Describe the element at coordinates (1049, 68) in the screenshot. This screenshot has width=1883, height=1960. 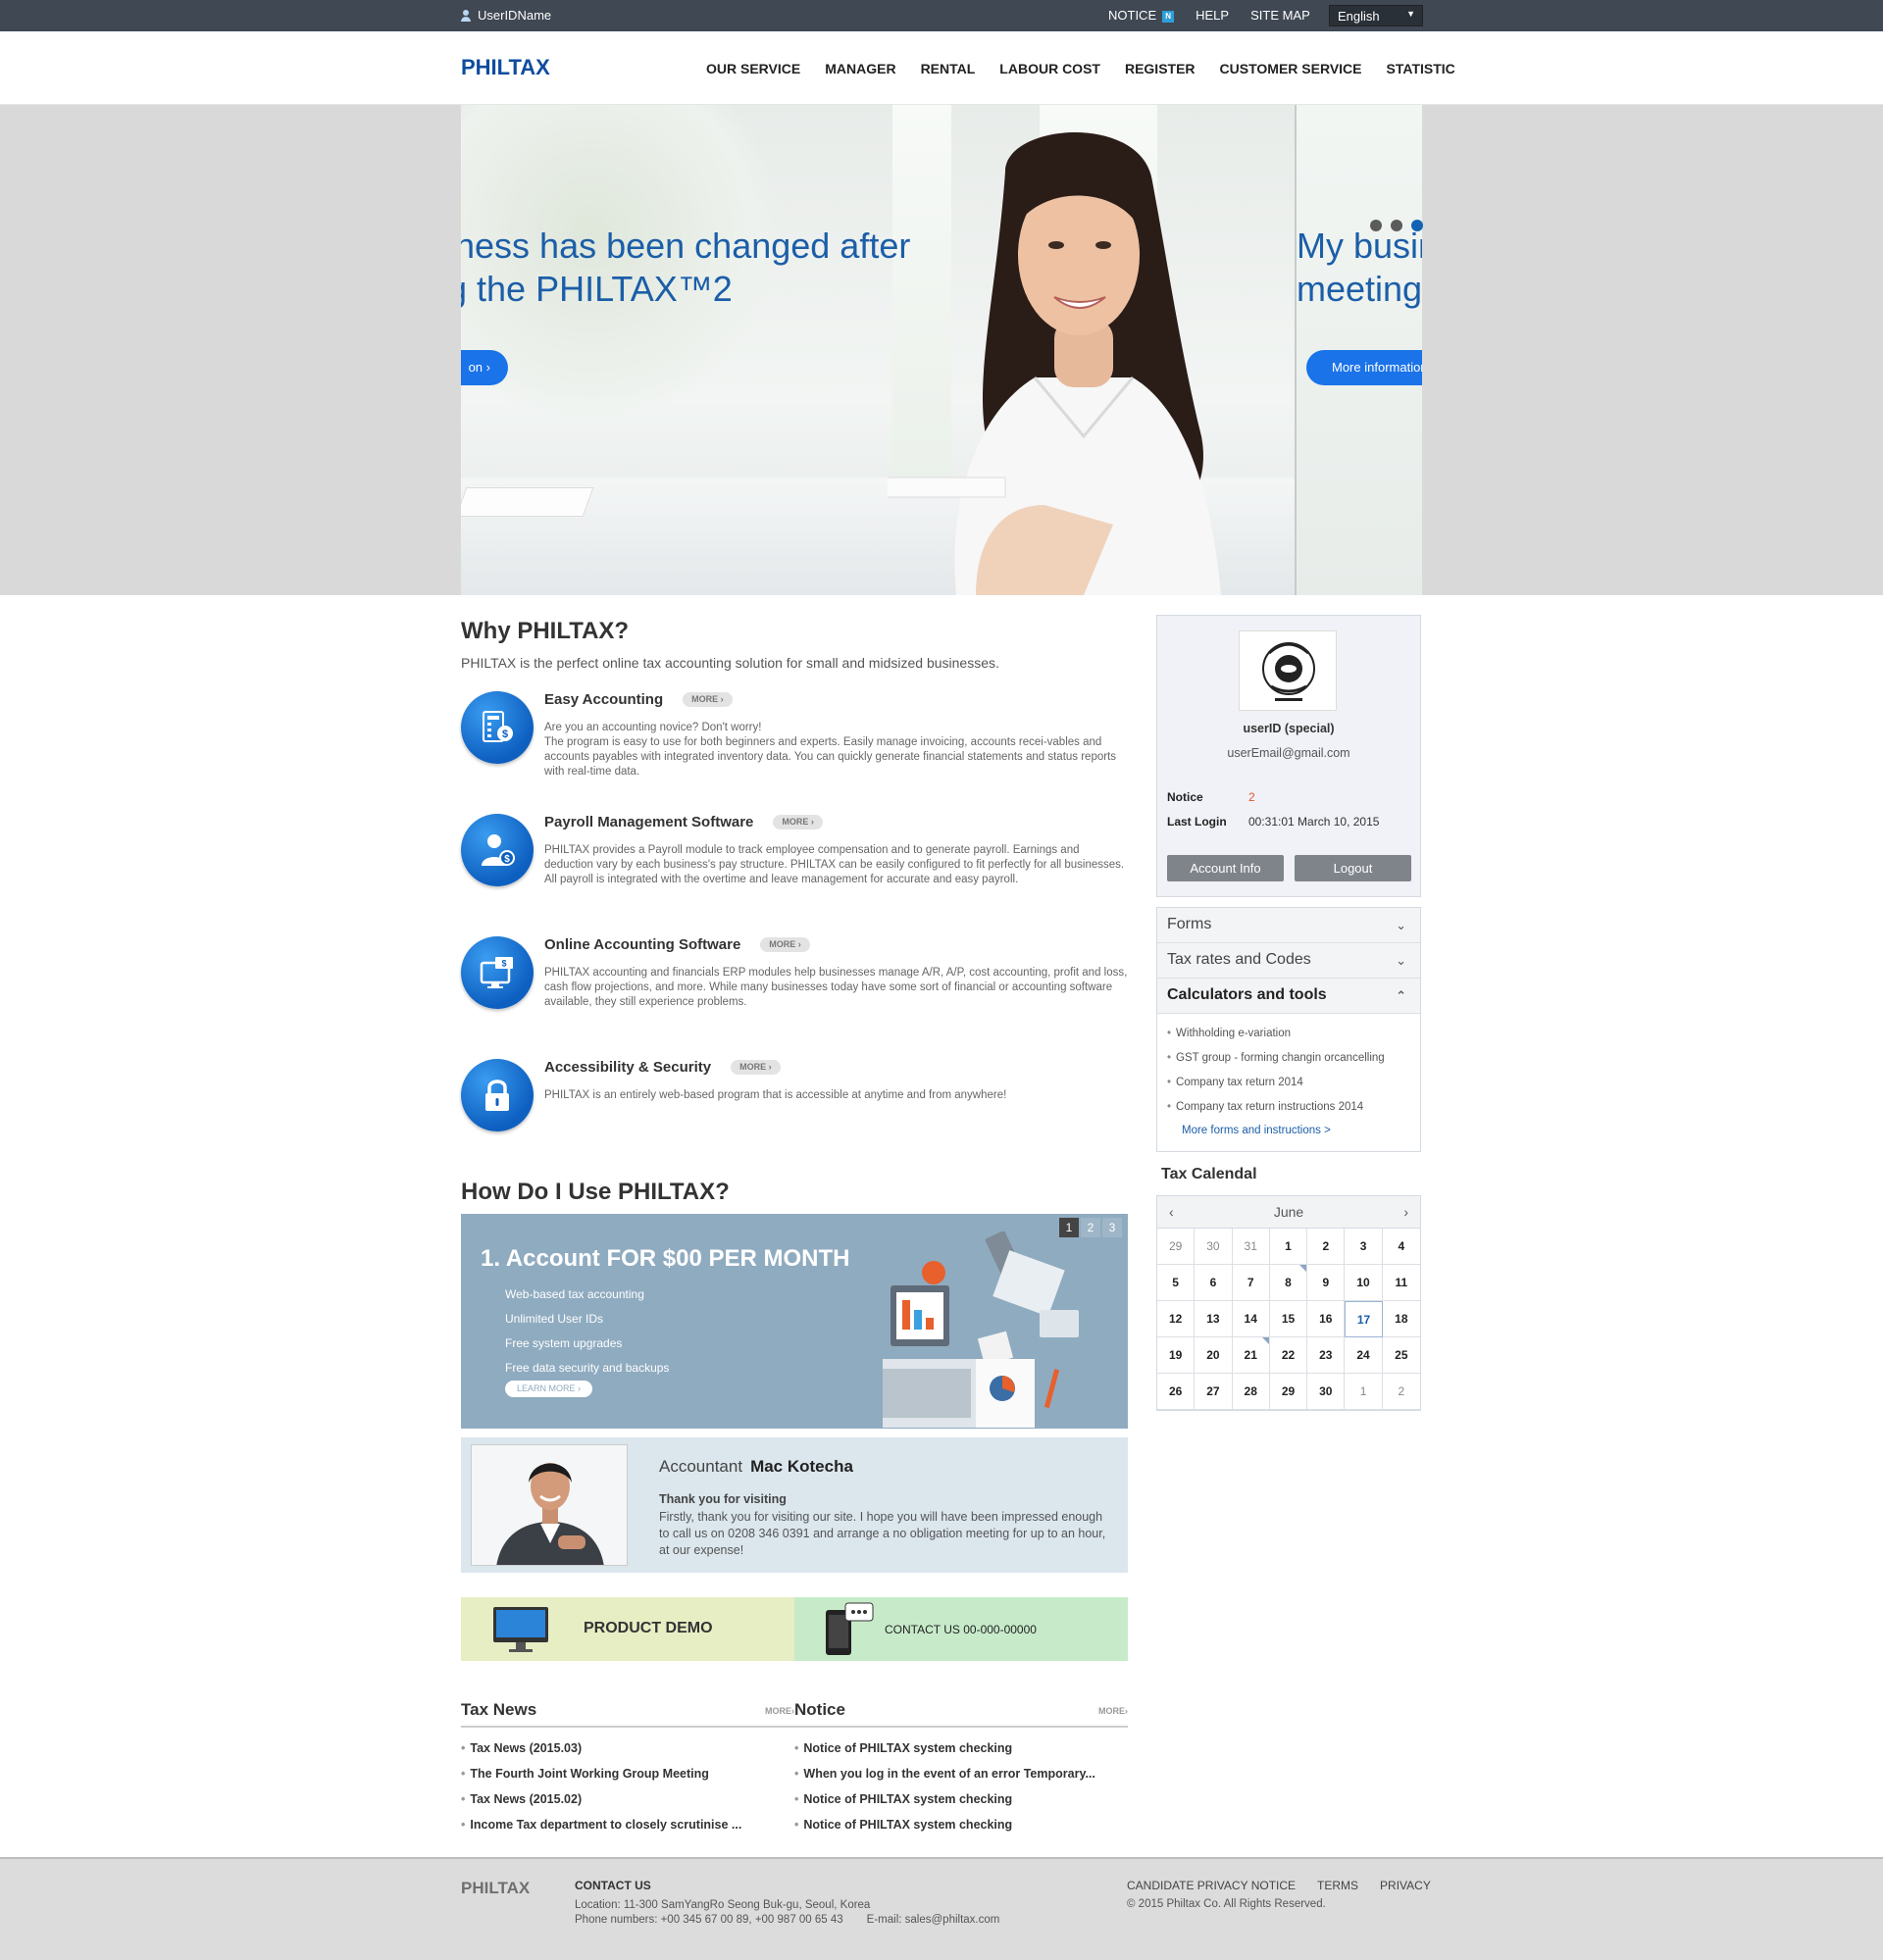
I see `nav-labour-cost: LABOUR COST` at that location.